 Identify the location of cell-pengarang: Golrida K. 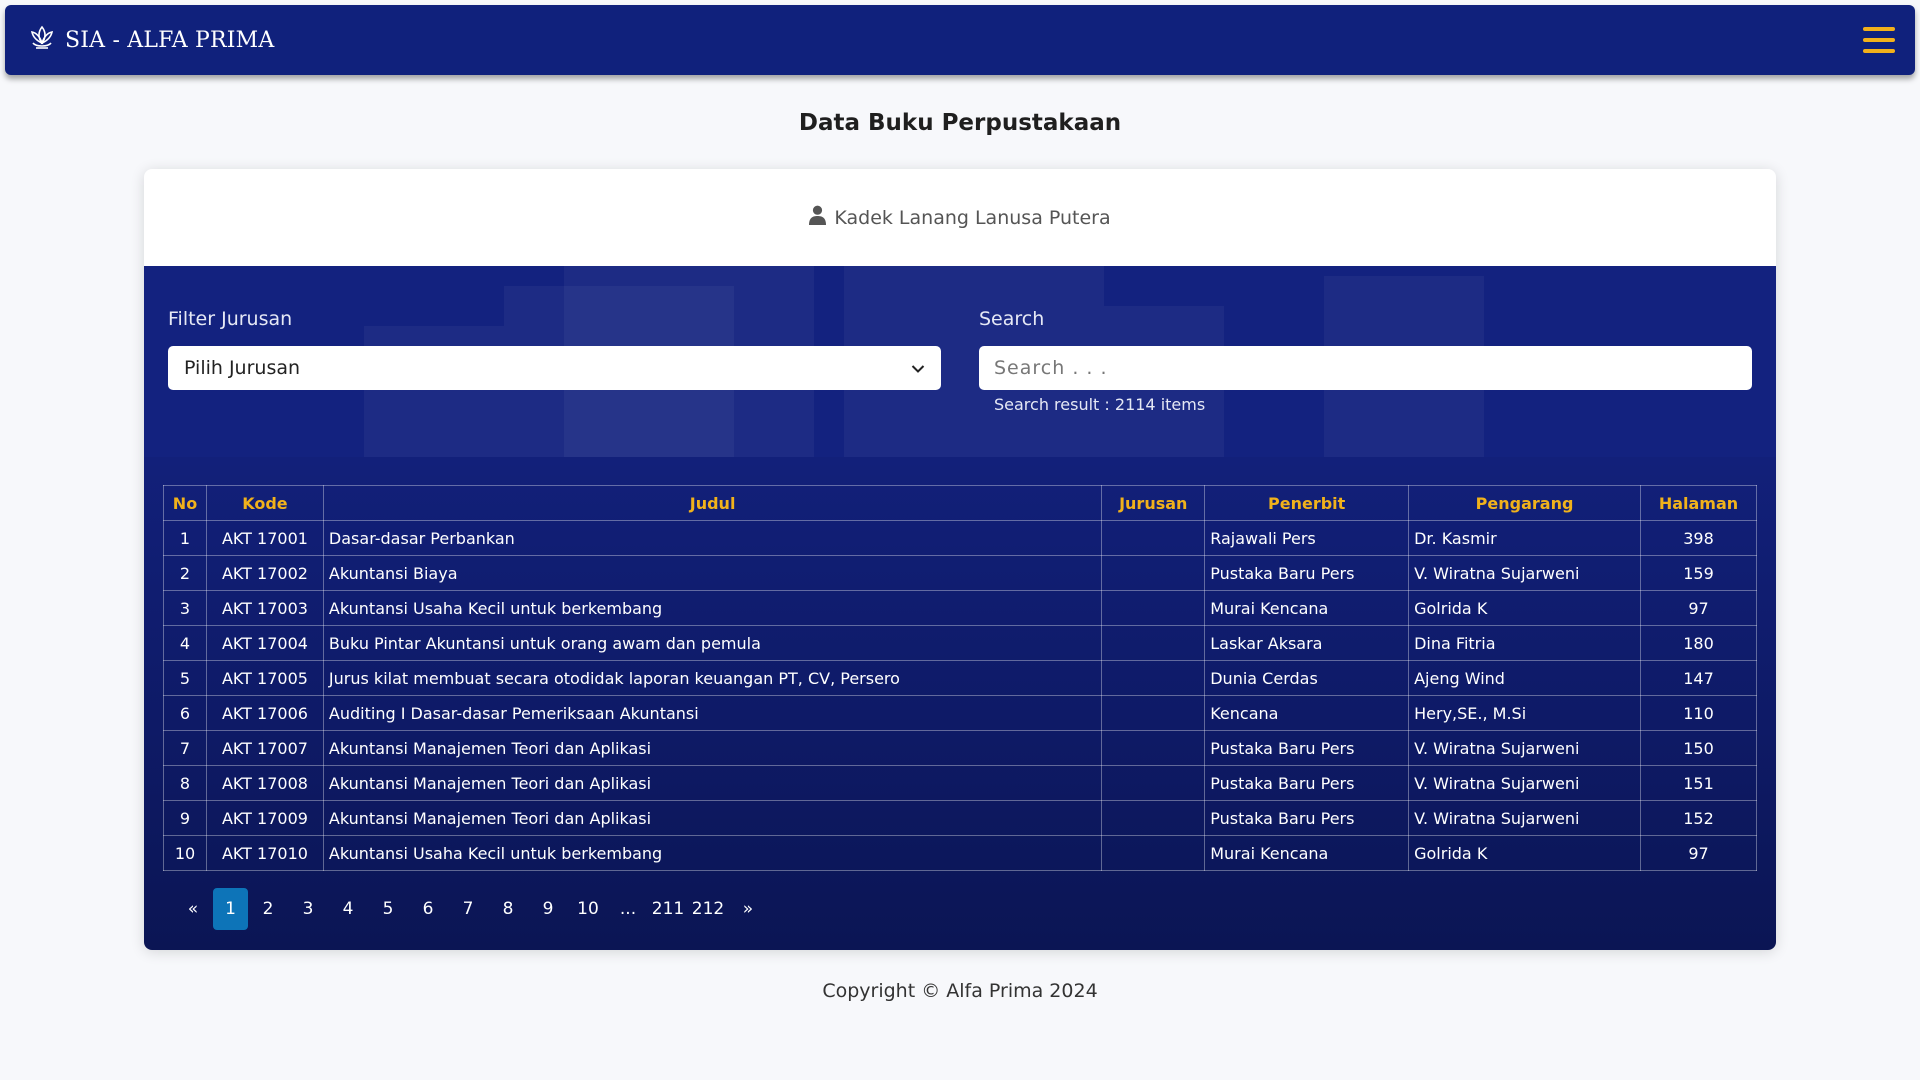
(1524, 608).